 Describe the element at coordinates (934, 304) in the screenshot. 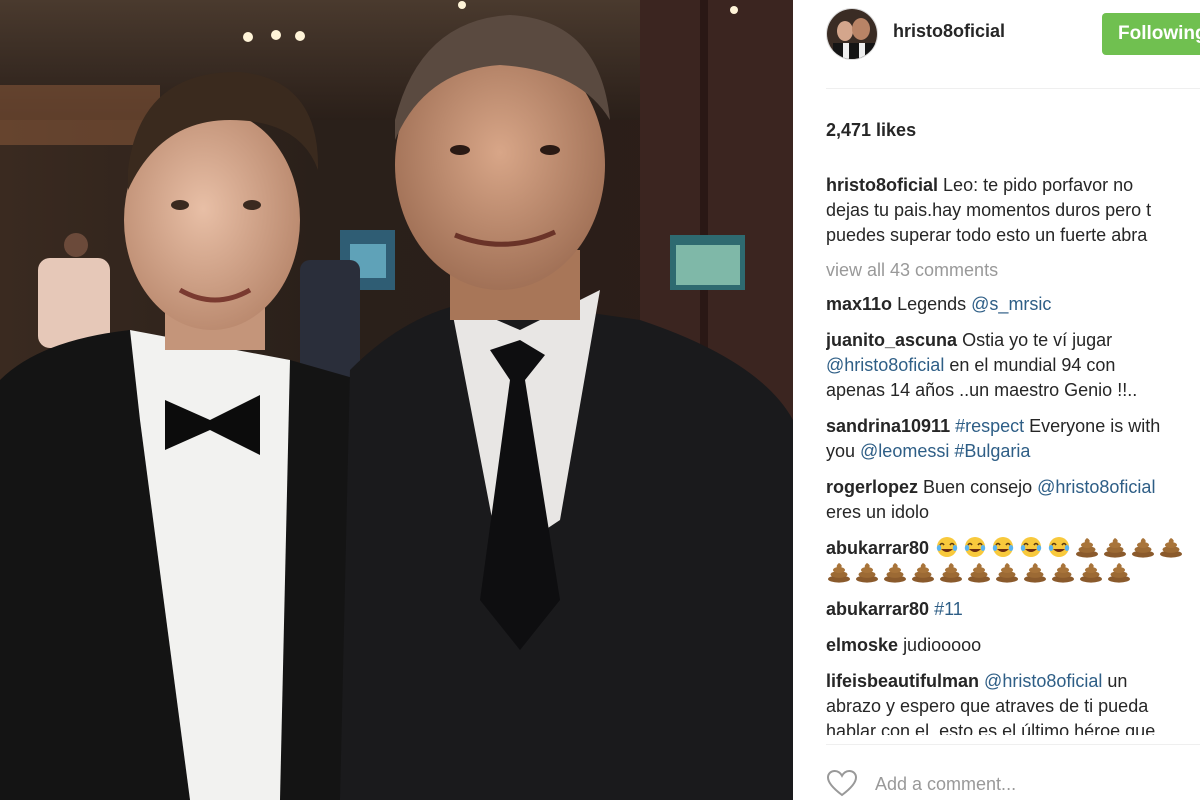

I see `comment-text: Legends` at that location.